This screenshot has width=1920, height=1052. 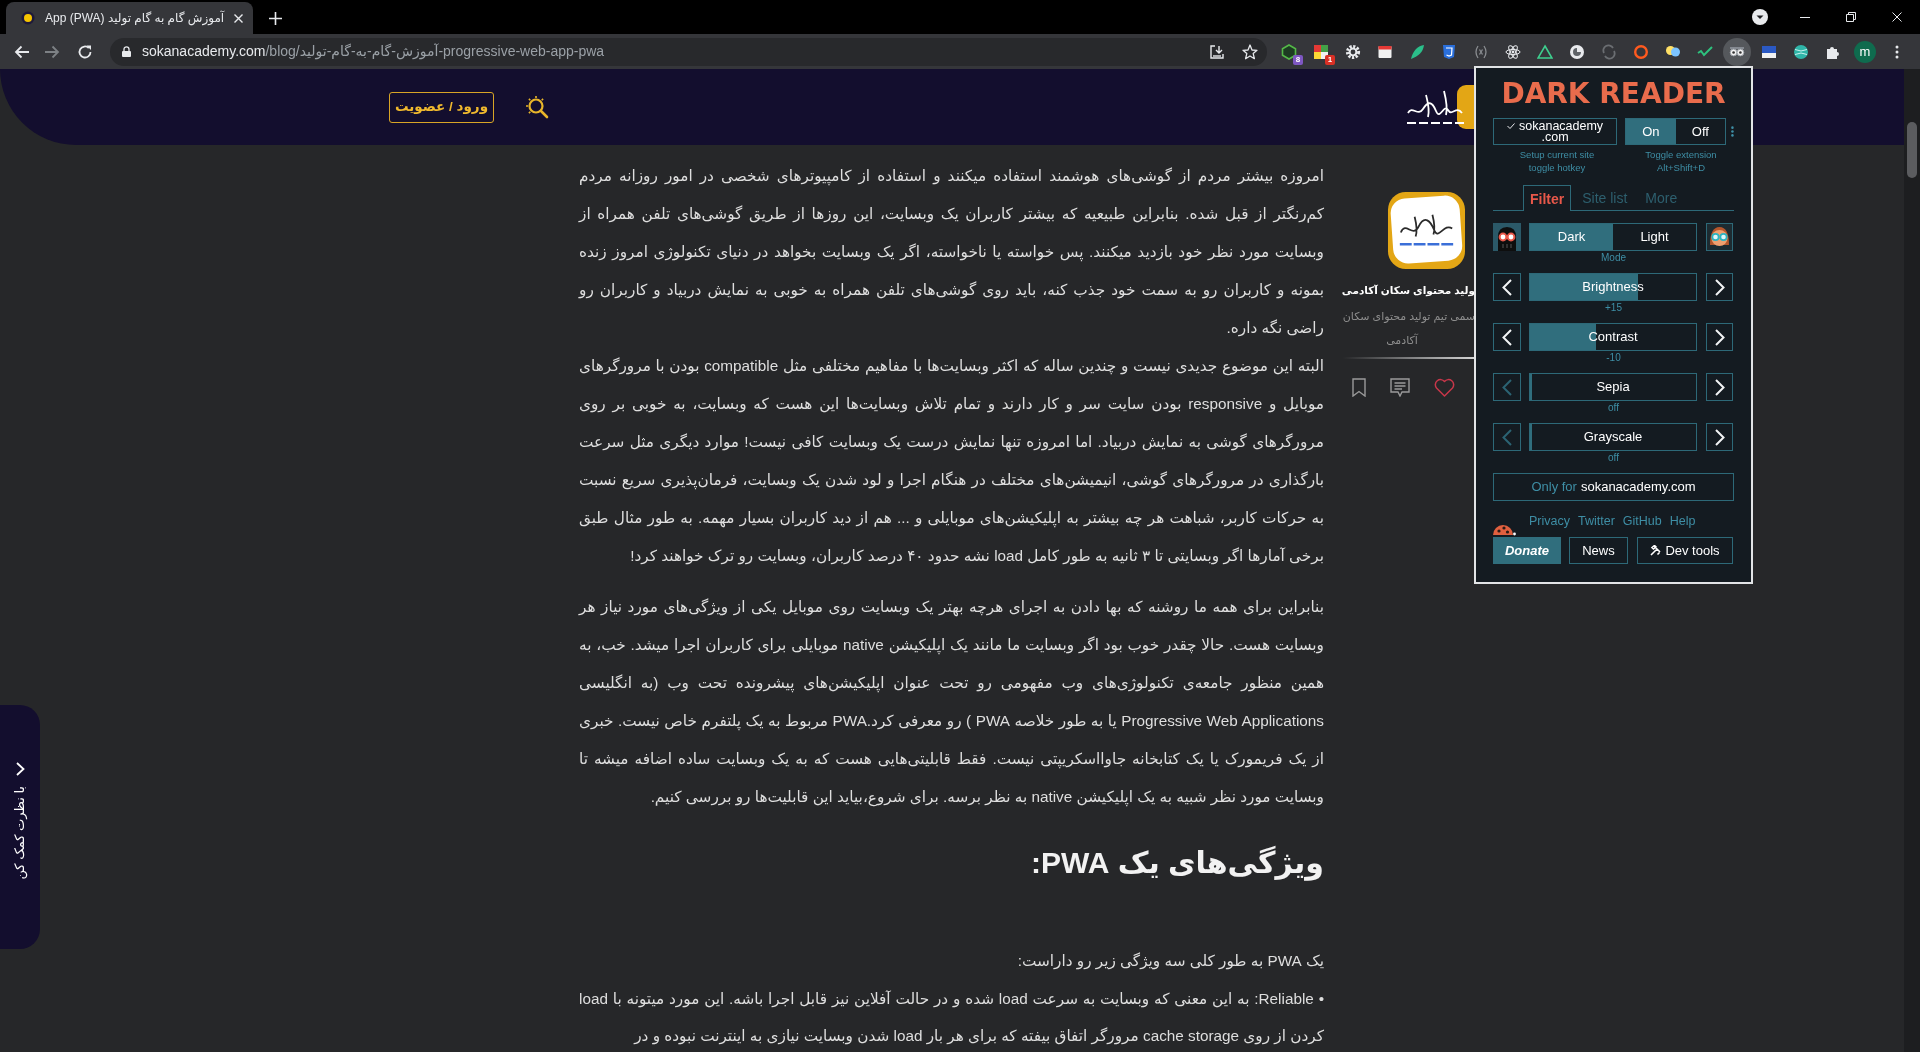 What do you see at coordinates (1444, 387) in the screenshot?
I see `heart-icon` at bounding box center [1444, 387].